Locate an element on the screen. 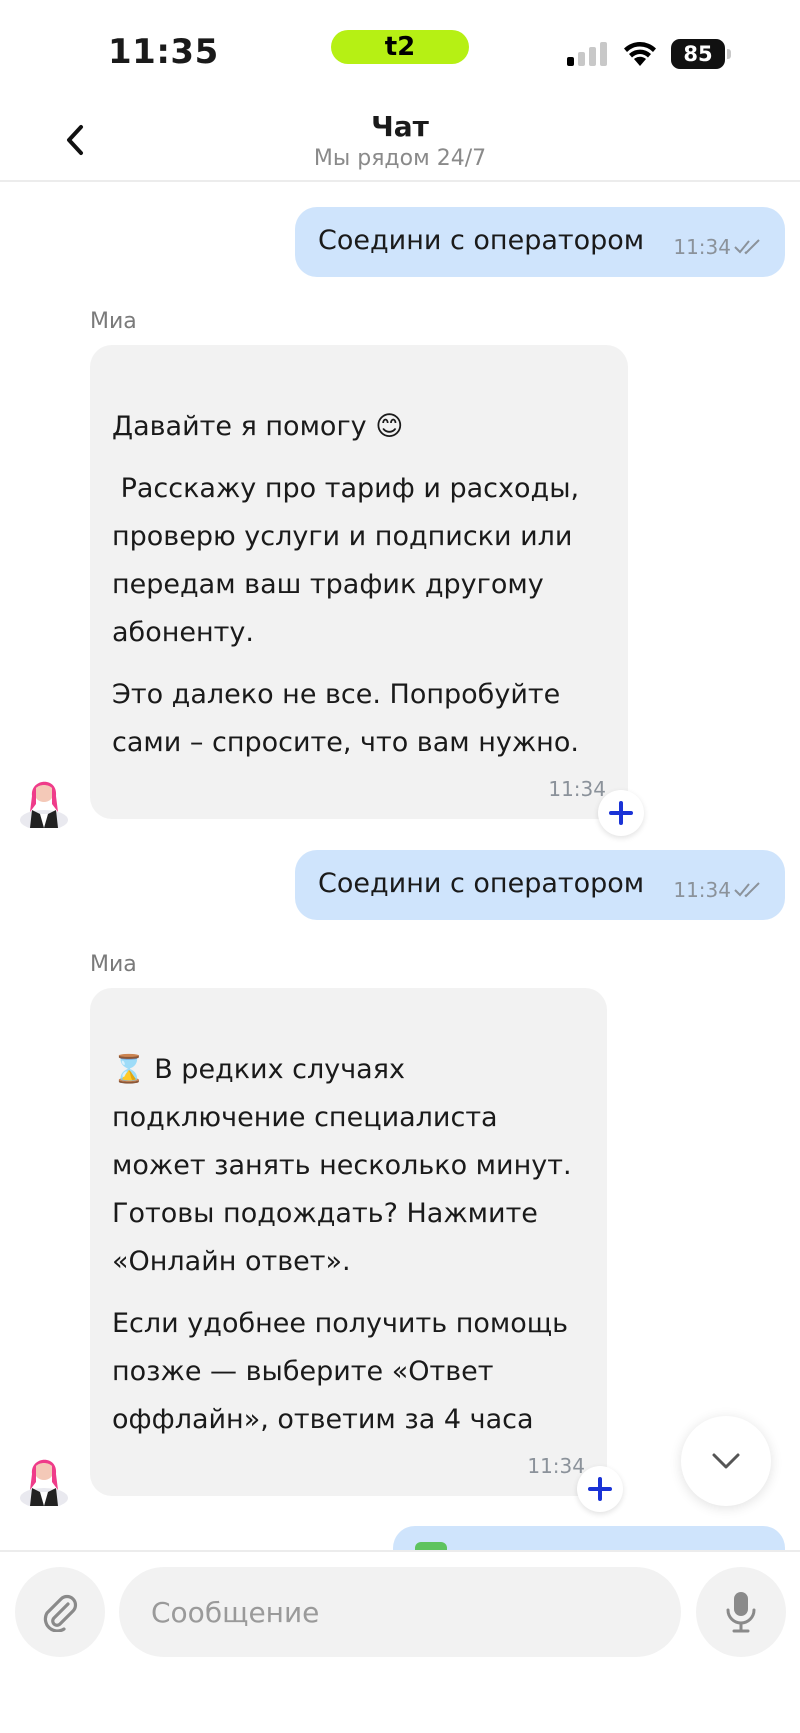  paperclip-icon is located at coordinates (60, 1613).